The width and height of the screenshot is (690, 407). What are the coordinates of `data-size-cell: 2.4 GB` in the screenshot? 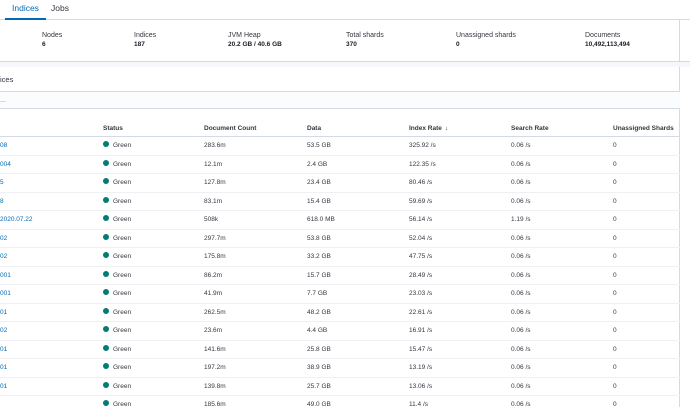 It's located at (317, 164).